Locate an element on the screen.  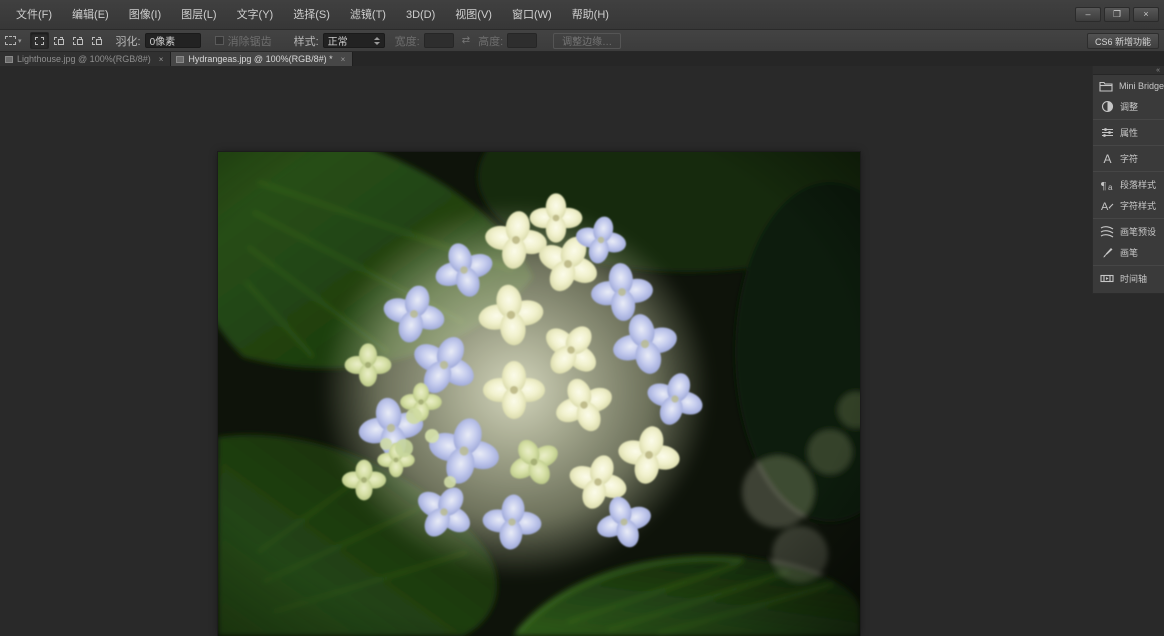
new-selection-icon is located at coordinates (39, 40).